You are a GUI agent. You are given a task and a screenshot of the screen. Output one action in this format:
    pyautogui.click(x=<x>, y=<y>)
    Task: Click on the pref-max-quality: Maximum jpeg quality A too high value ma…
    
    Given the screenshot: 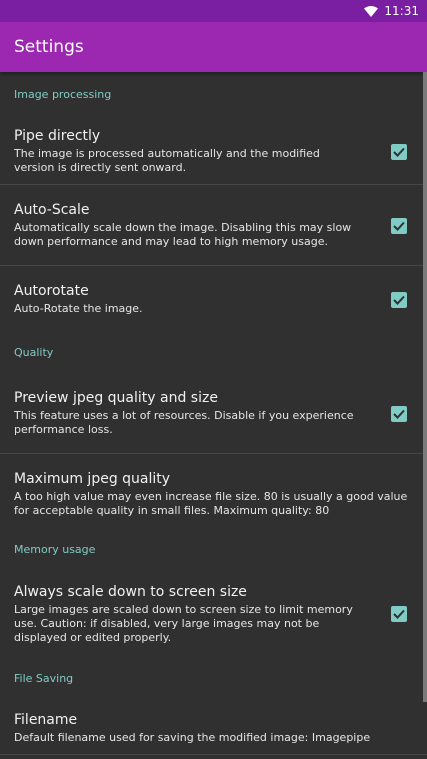 What is the action you would take?
    pyautogui.click(x=213, y=494)
    